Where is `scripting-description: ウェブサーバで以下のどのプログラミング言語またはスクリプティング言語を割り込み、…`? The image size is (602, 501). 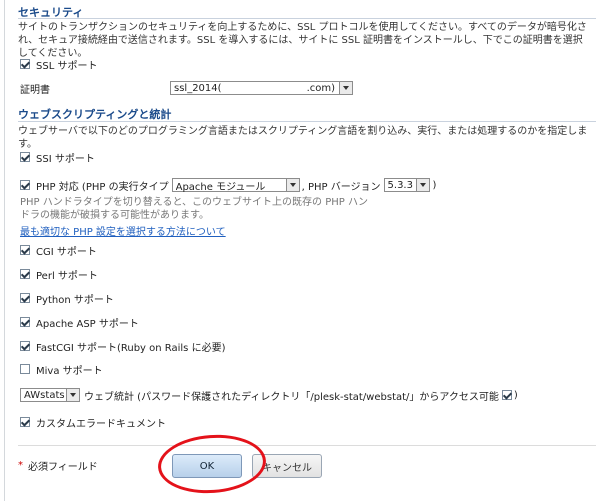
scripting-description: ウェブサーバで以下のどのプログラミング言語またはスクリプティング言語を割り込み、… is located at coordinates (303, 138).